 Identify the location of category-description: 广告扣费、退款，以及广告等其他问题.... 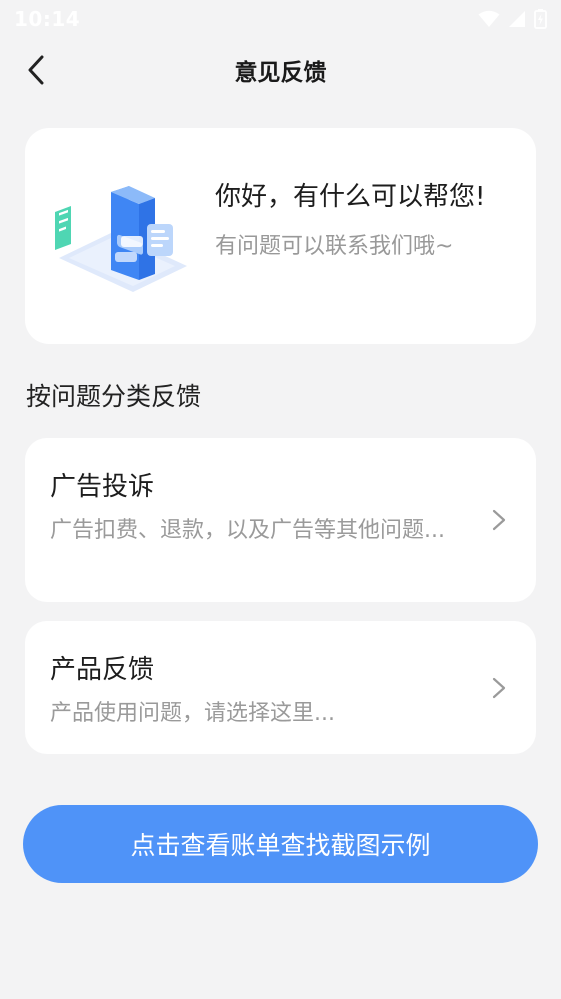
(247, 530).